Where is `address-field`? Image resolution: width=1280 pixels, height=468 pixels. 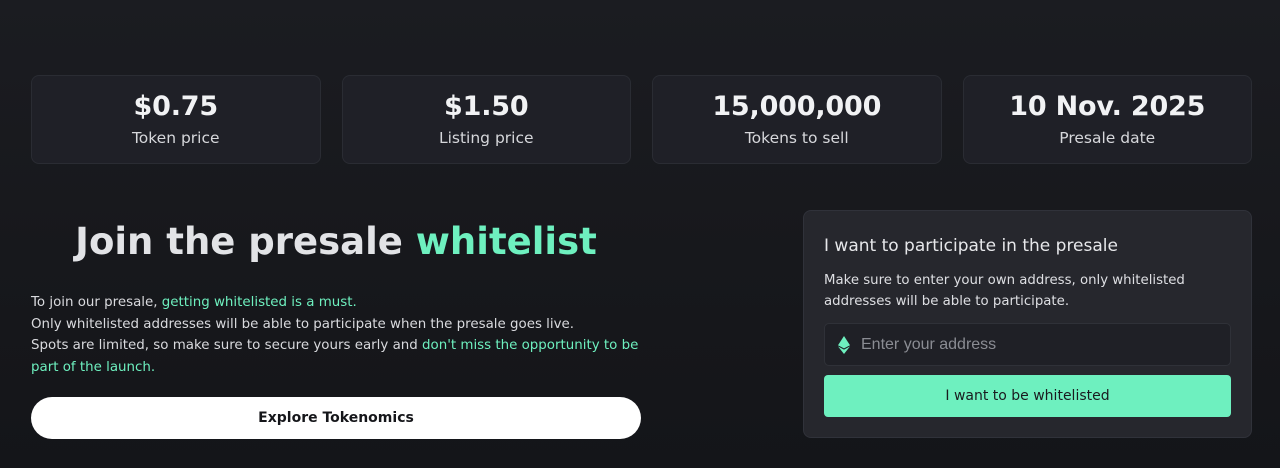
address-field is located at coordinates (1027, 344).